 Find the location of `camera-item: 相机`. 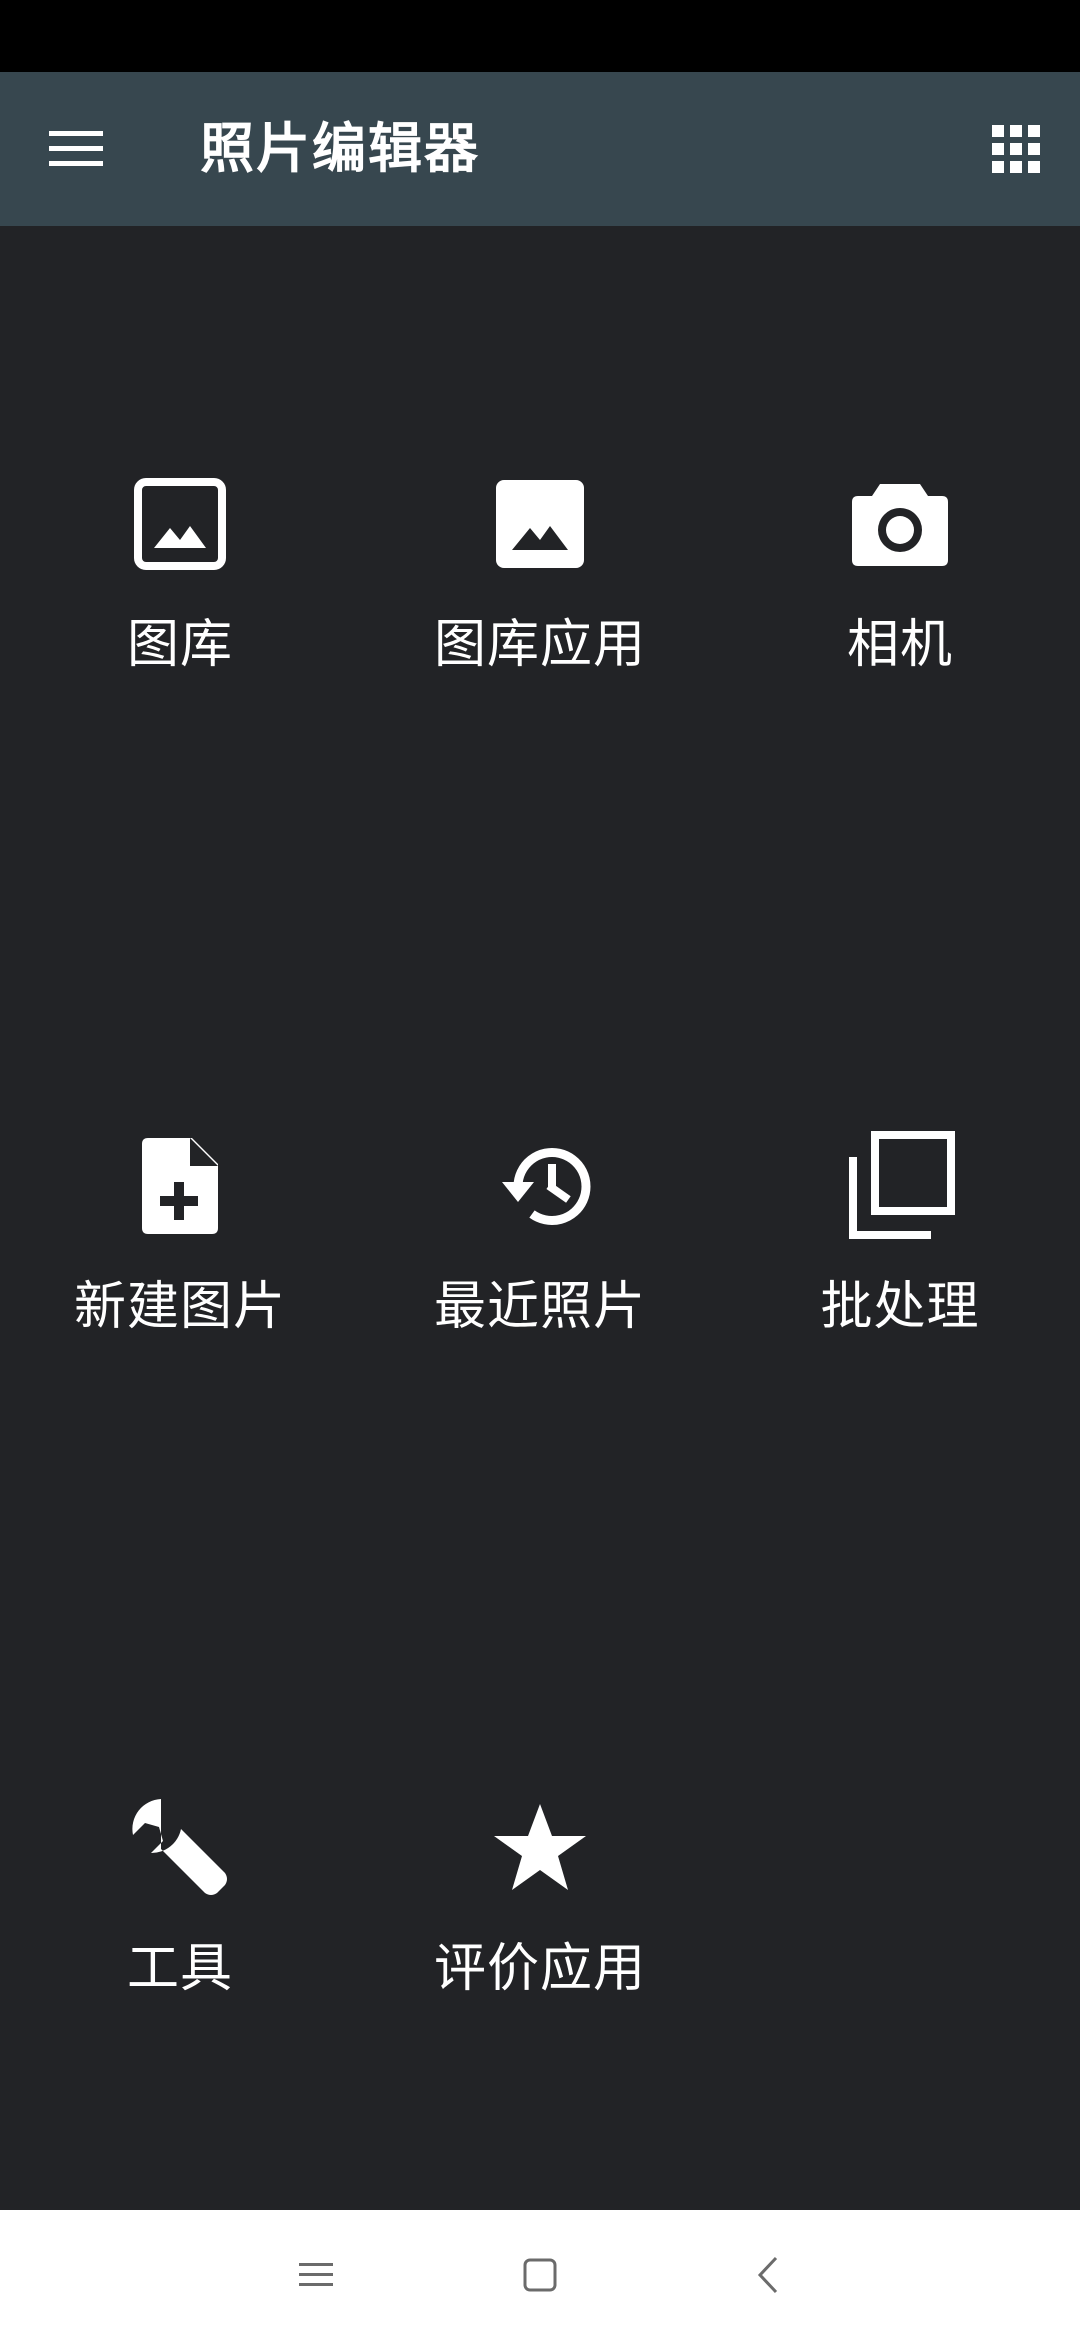

camera-item: 相机 is located at coordinates (900, 584).